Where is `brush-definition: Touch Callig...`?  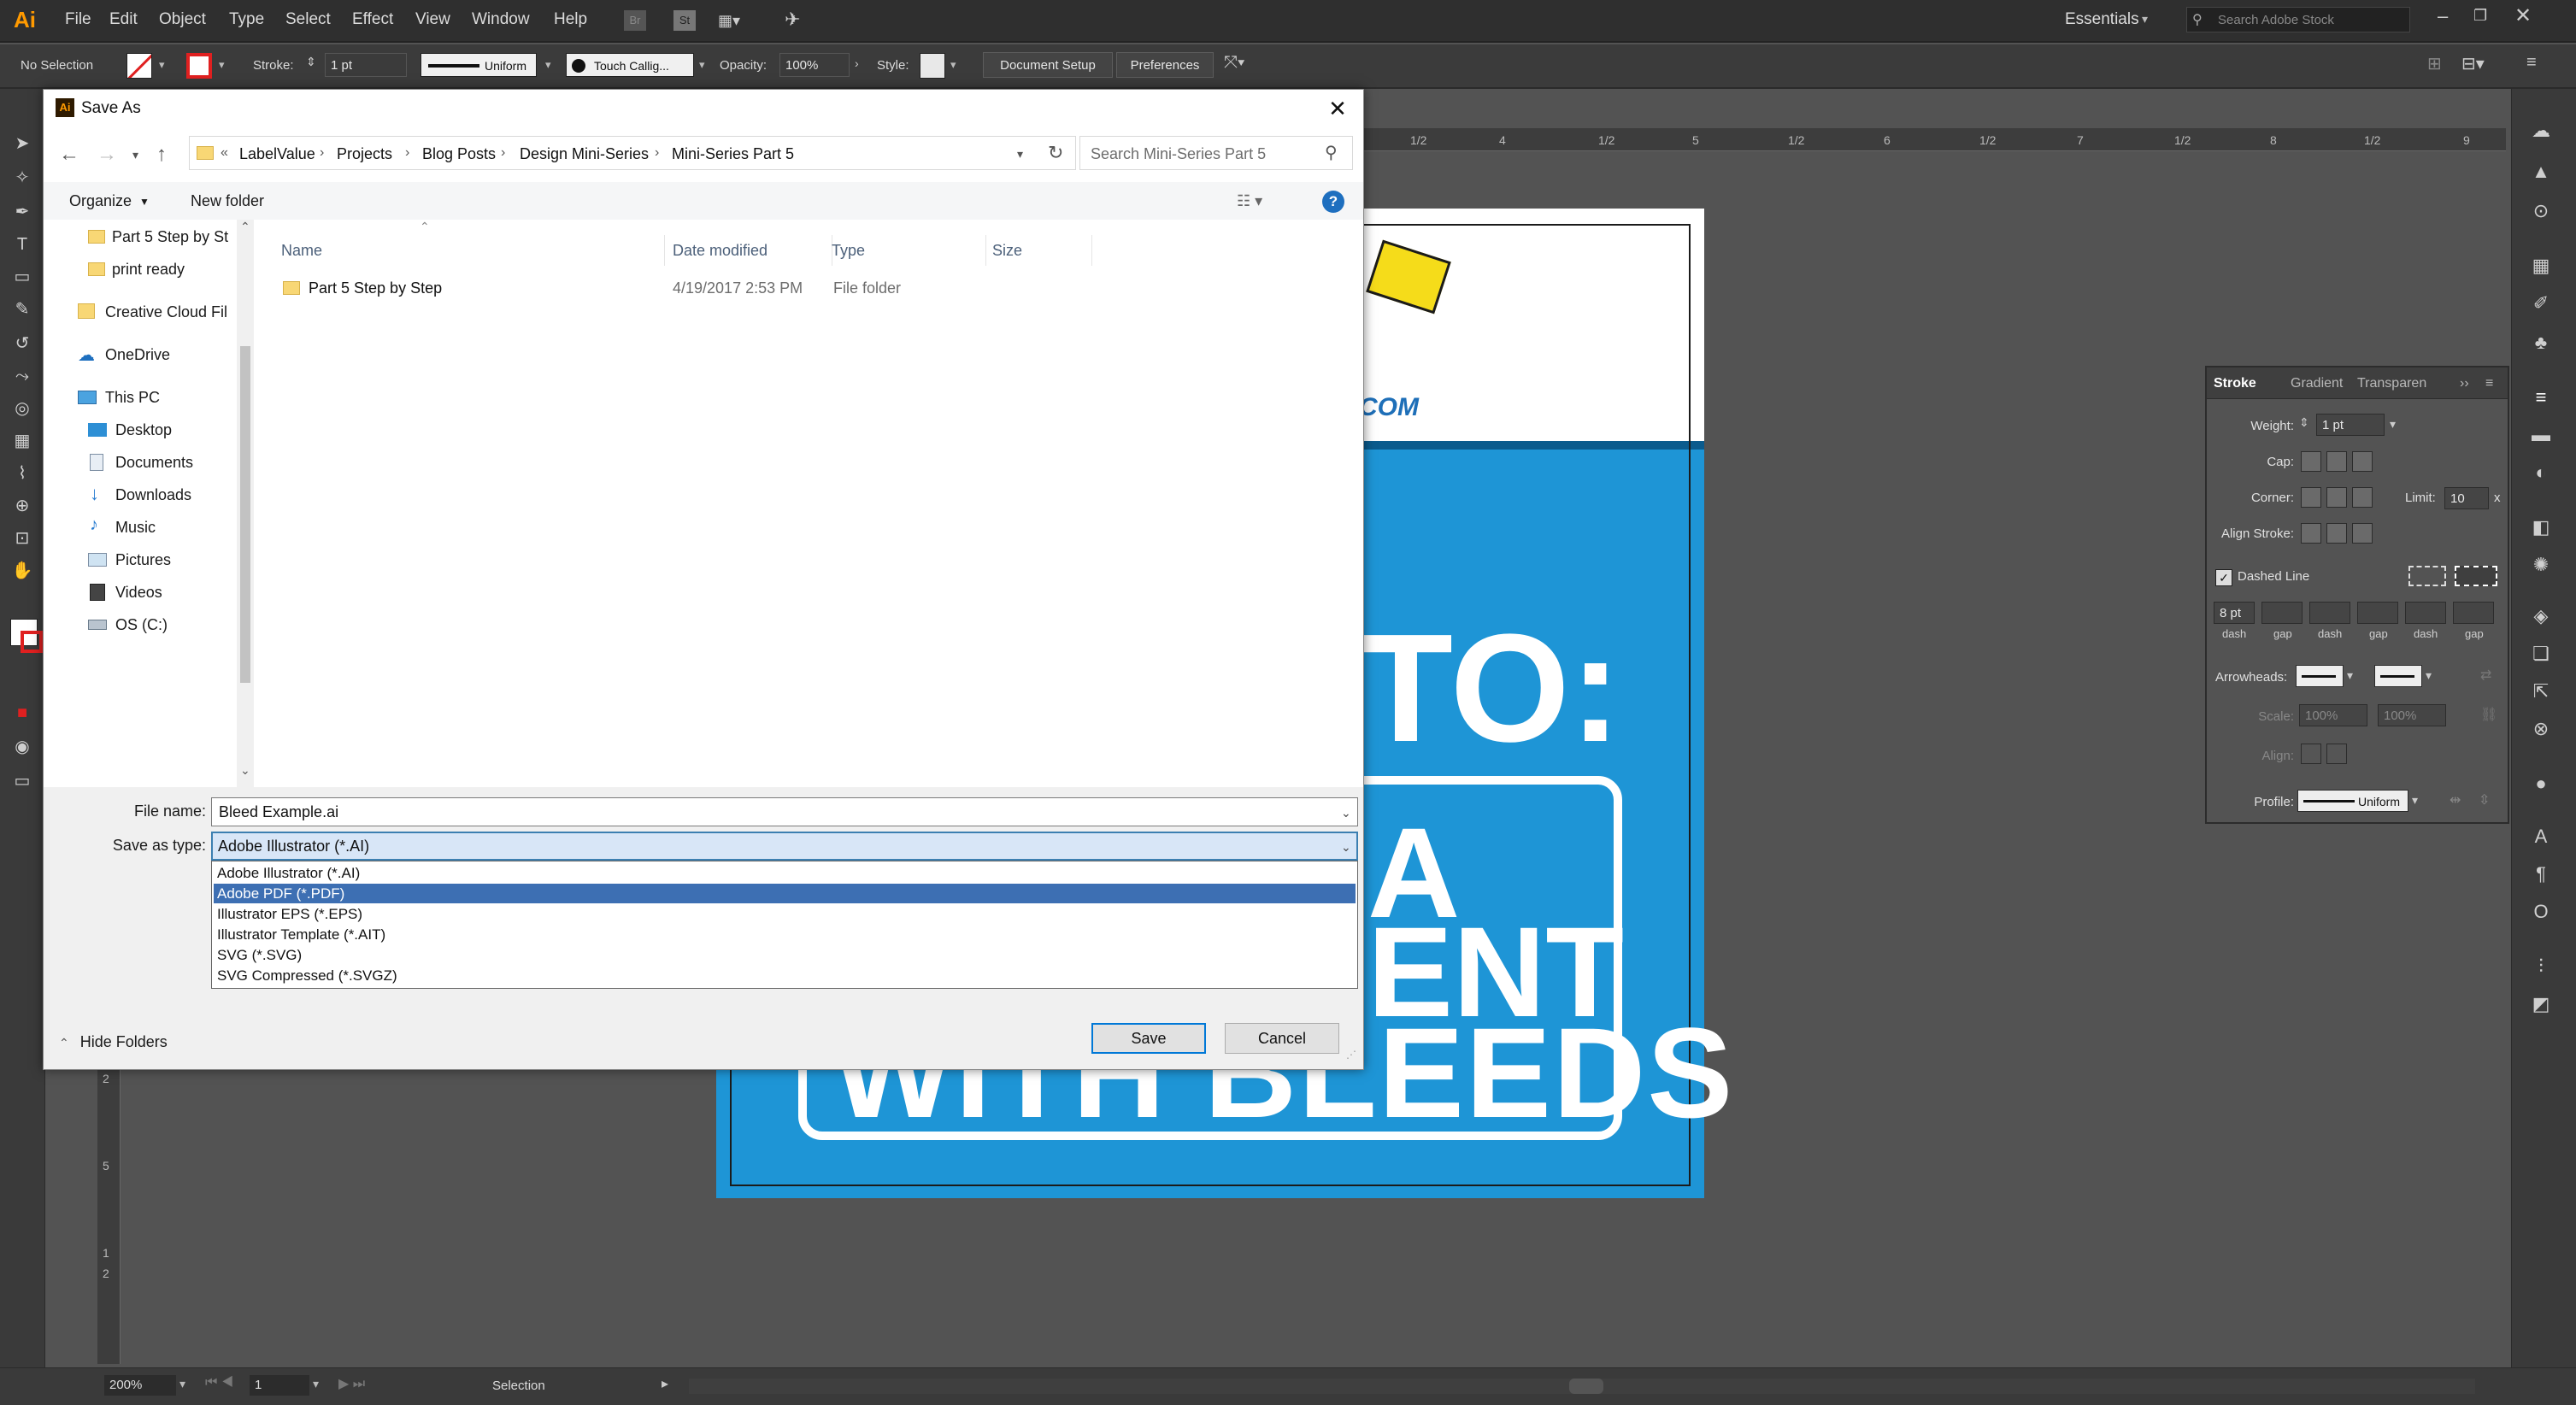 brush-definition: Touch Callig... is located at coordinates (630, 65).